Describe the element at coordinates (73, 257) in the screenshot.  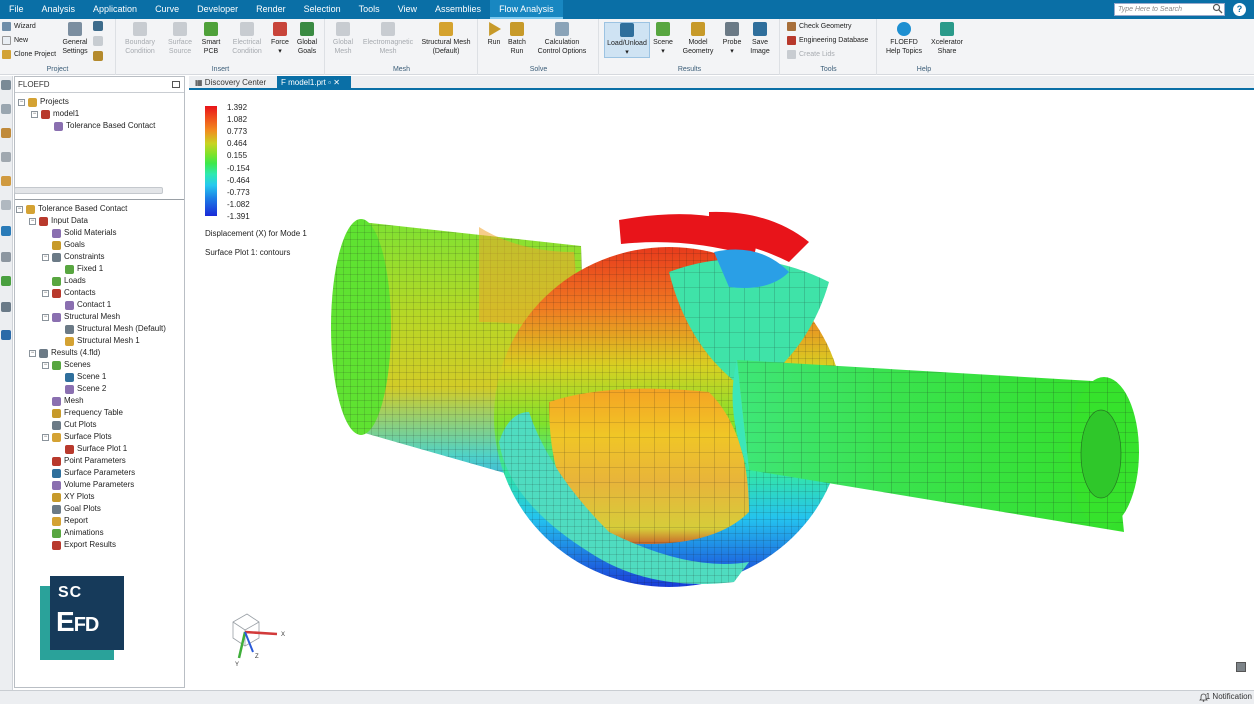
I see `tree-item: − Constraints` at that location.